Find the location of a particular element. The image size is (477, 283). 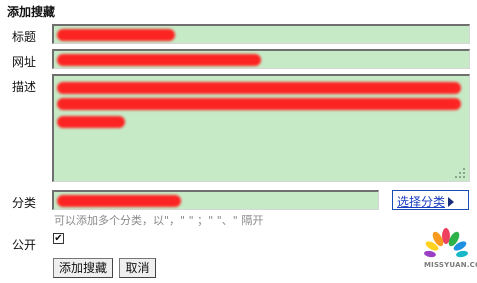

public-checkbox: ✔ is located at coordinates (58, 238).